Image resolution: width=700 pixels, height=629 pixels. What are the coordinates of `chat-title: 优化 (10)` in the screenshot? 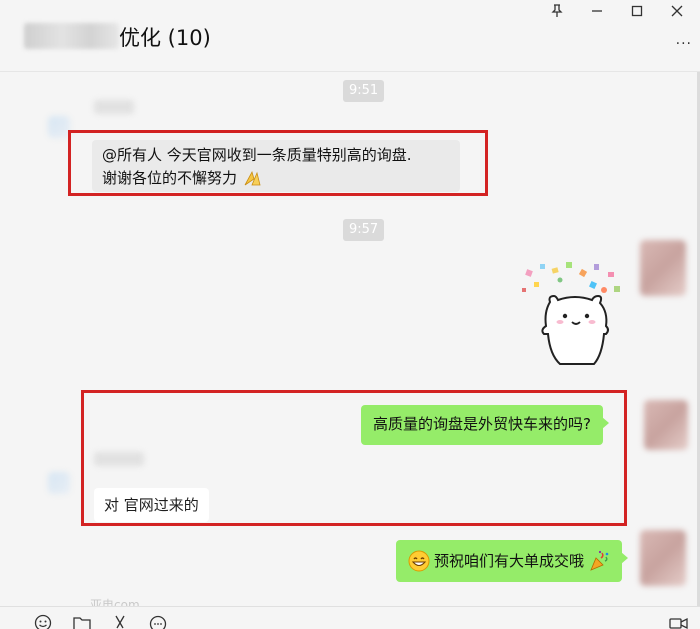 It's located at (165, 38).